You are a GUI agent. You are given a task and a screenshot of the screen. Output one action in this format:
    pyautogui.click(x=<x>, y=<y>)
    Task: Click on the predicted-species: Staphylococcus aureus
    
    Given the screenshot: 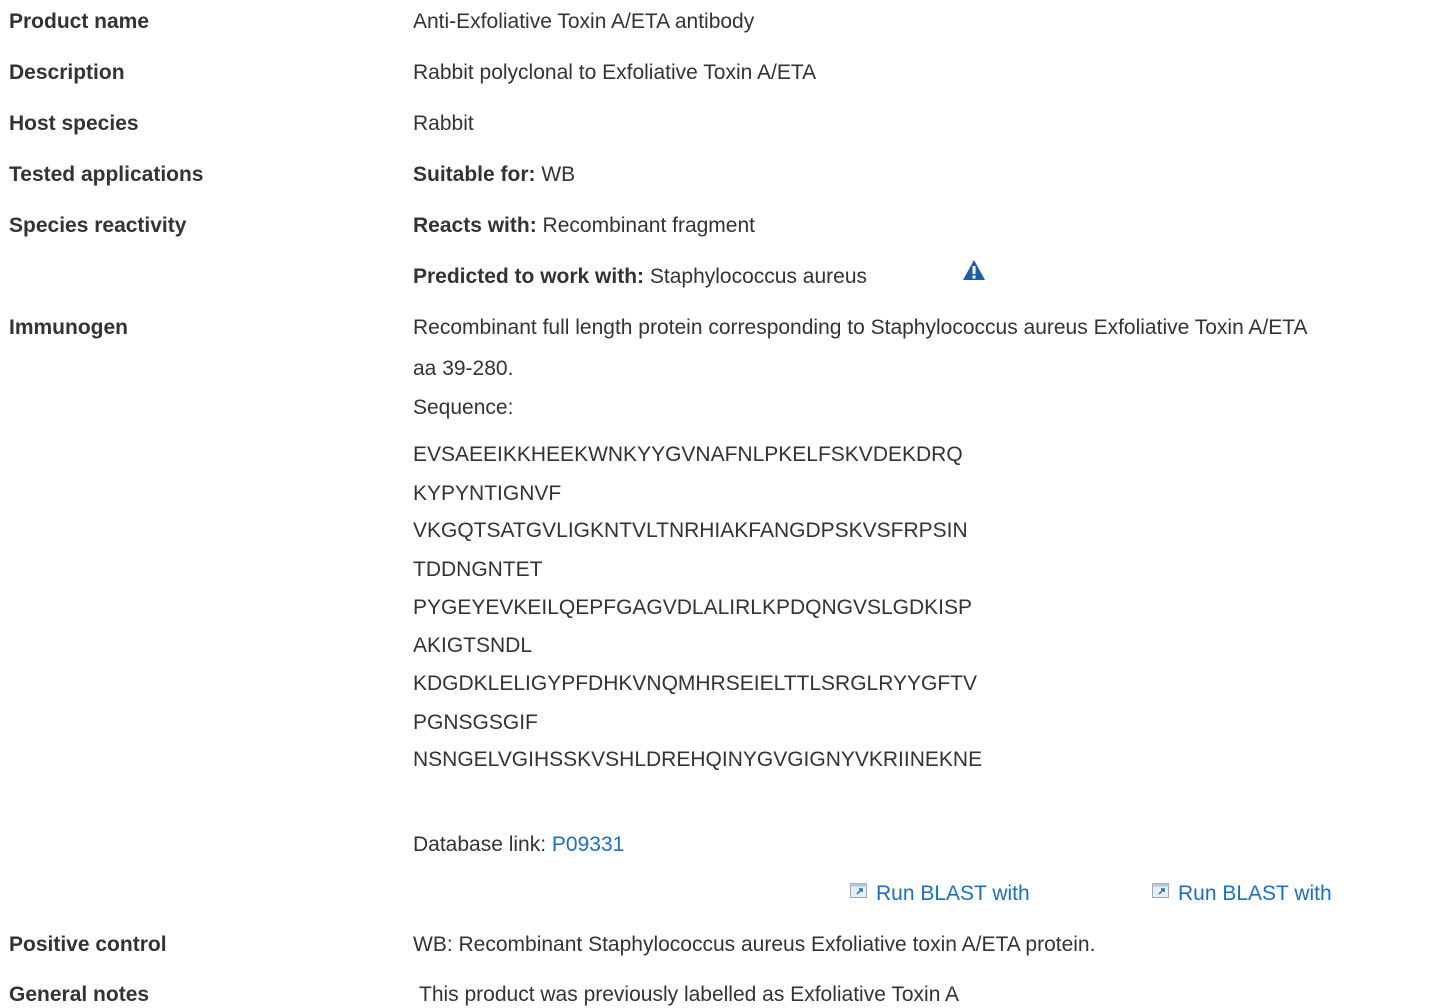 What is the action you would take?
    pyautogui.click(x=758, y=276)
    